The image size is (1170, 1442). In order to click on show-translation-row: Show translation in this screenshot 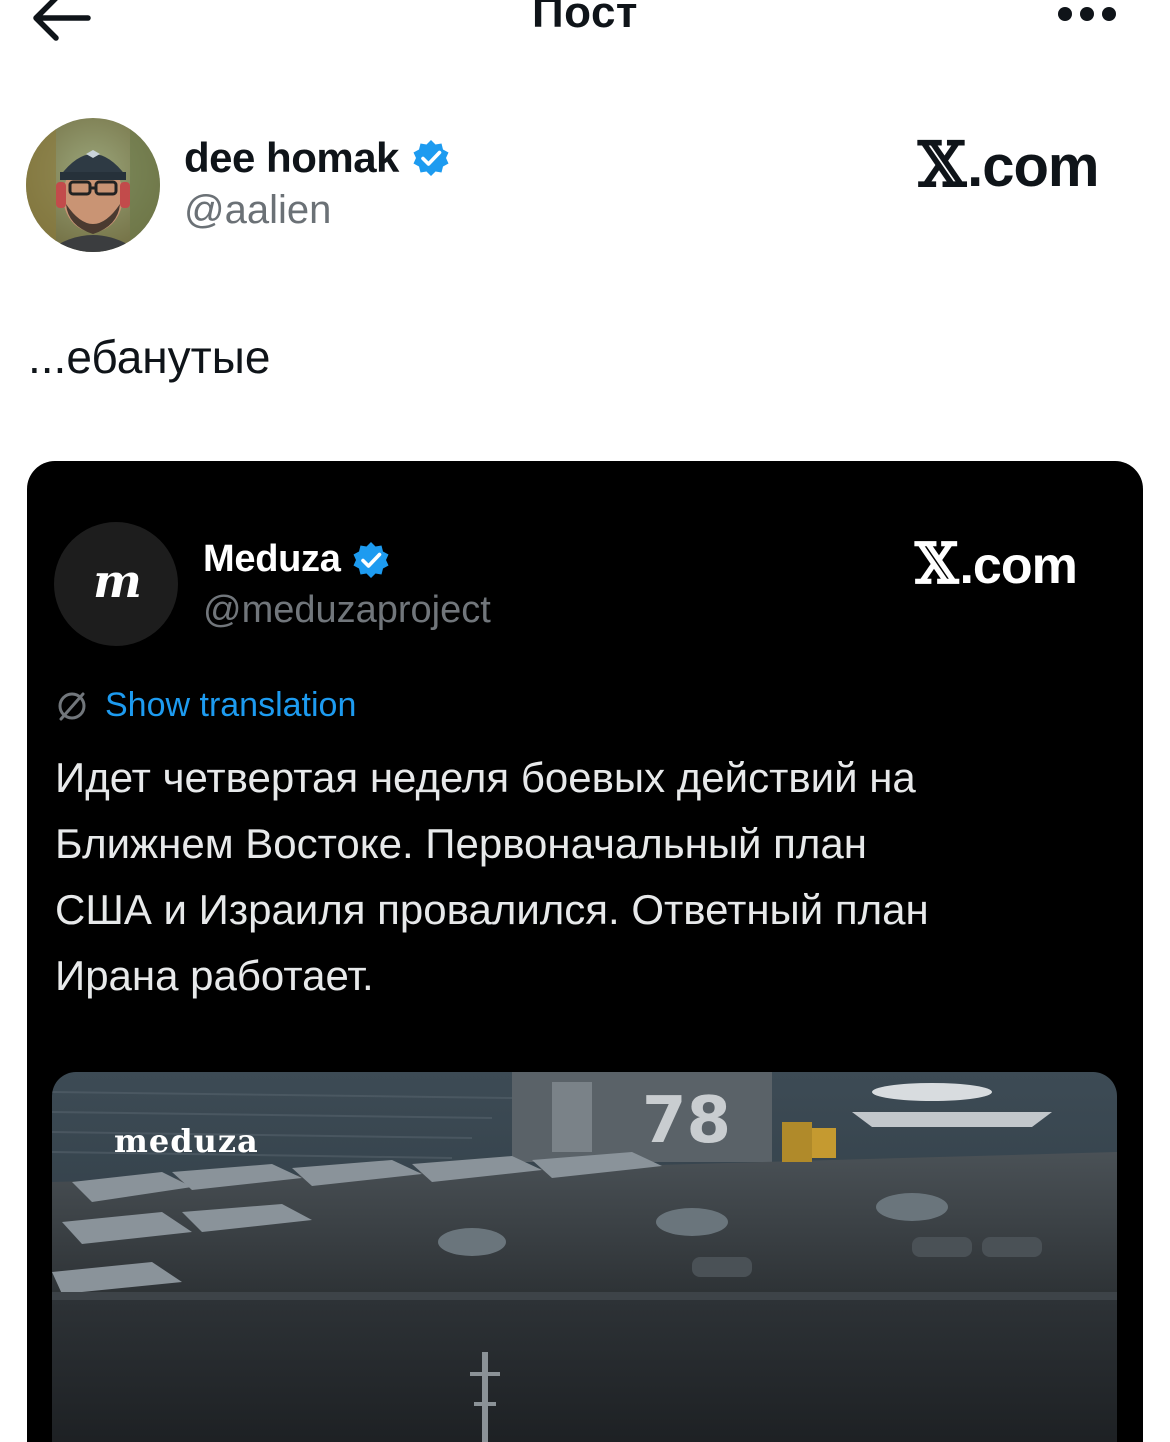, I will do `click(205, 705)`.